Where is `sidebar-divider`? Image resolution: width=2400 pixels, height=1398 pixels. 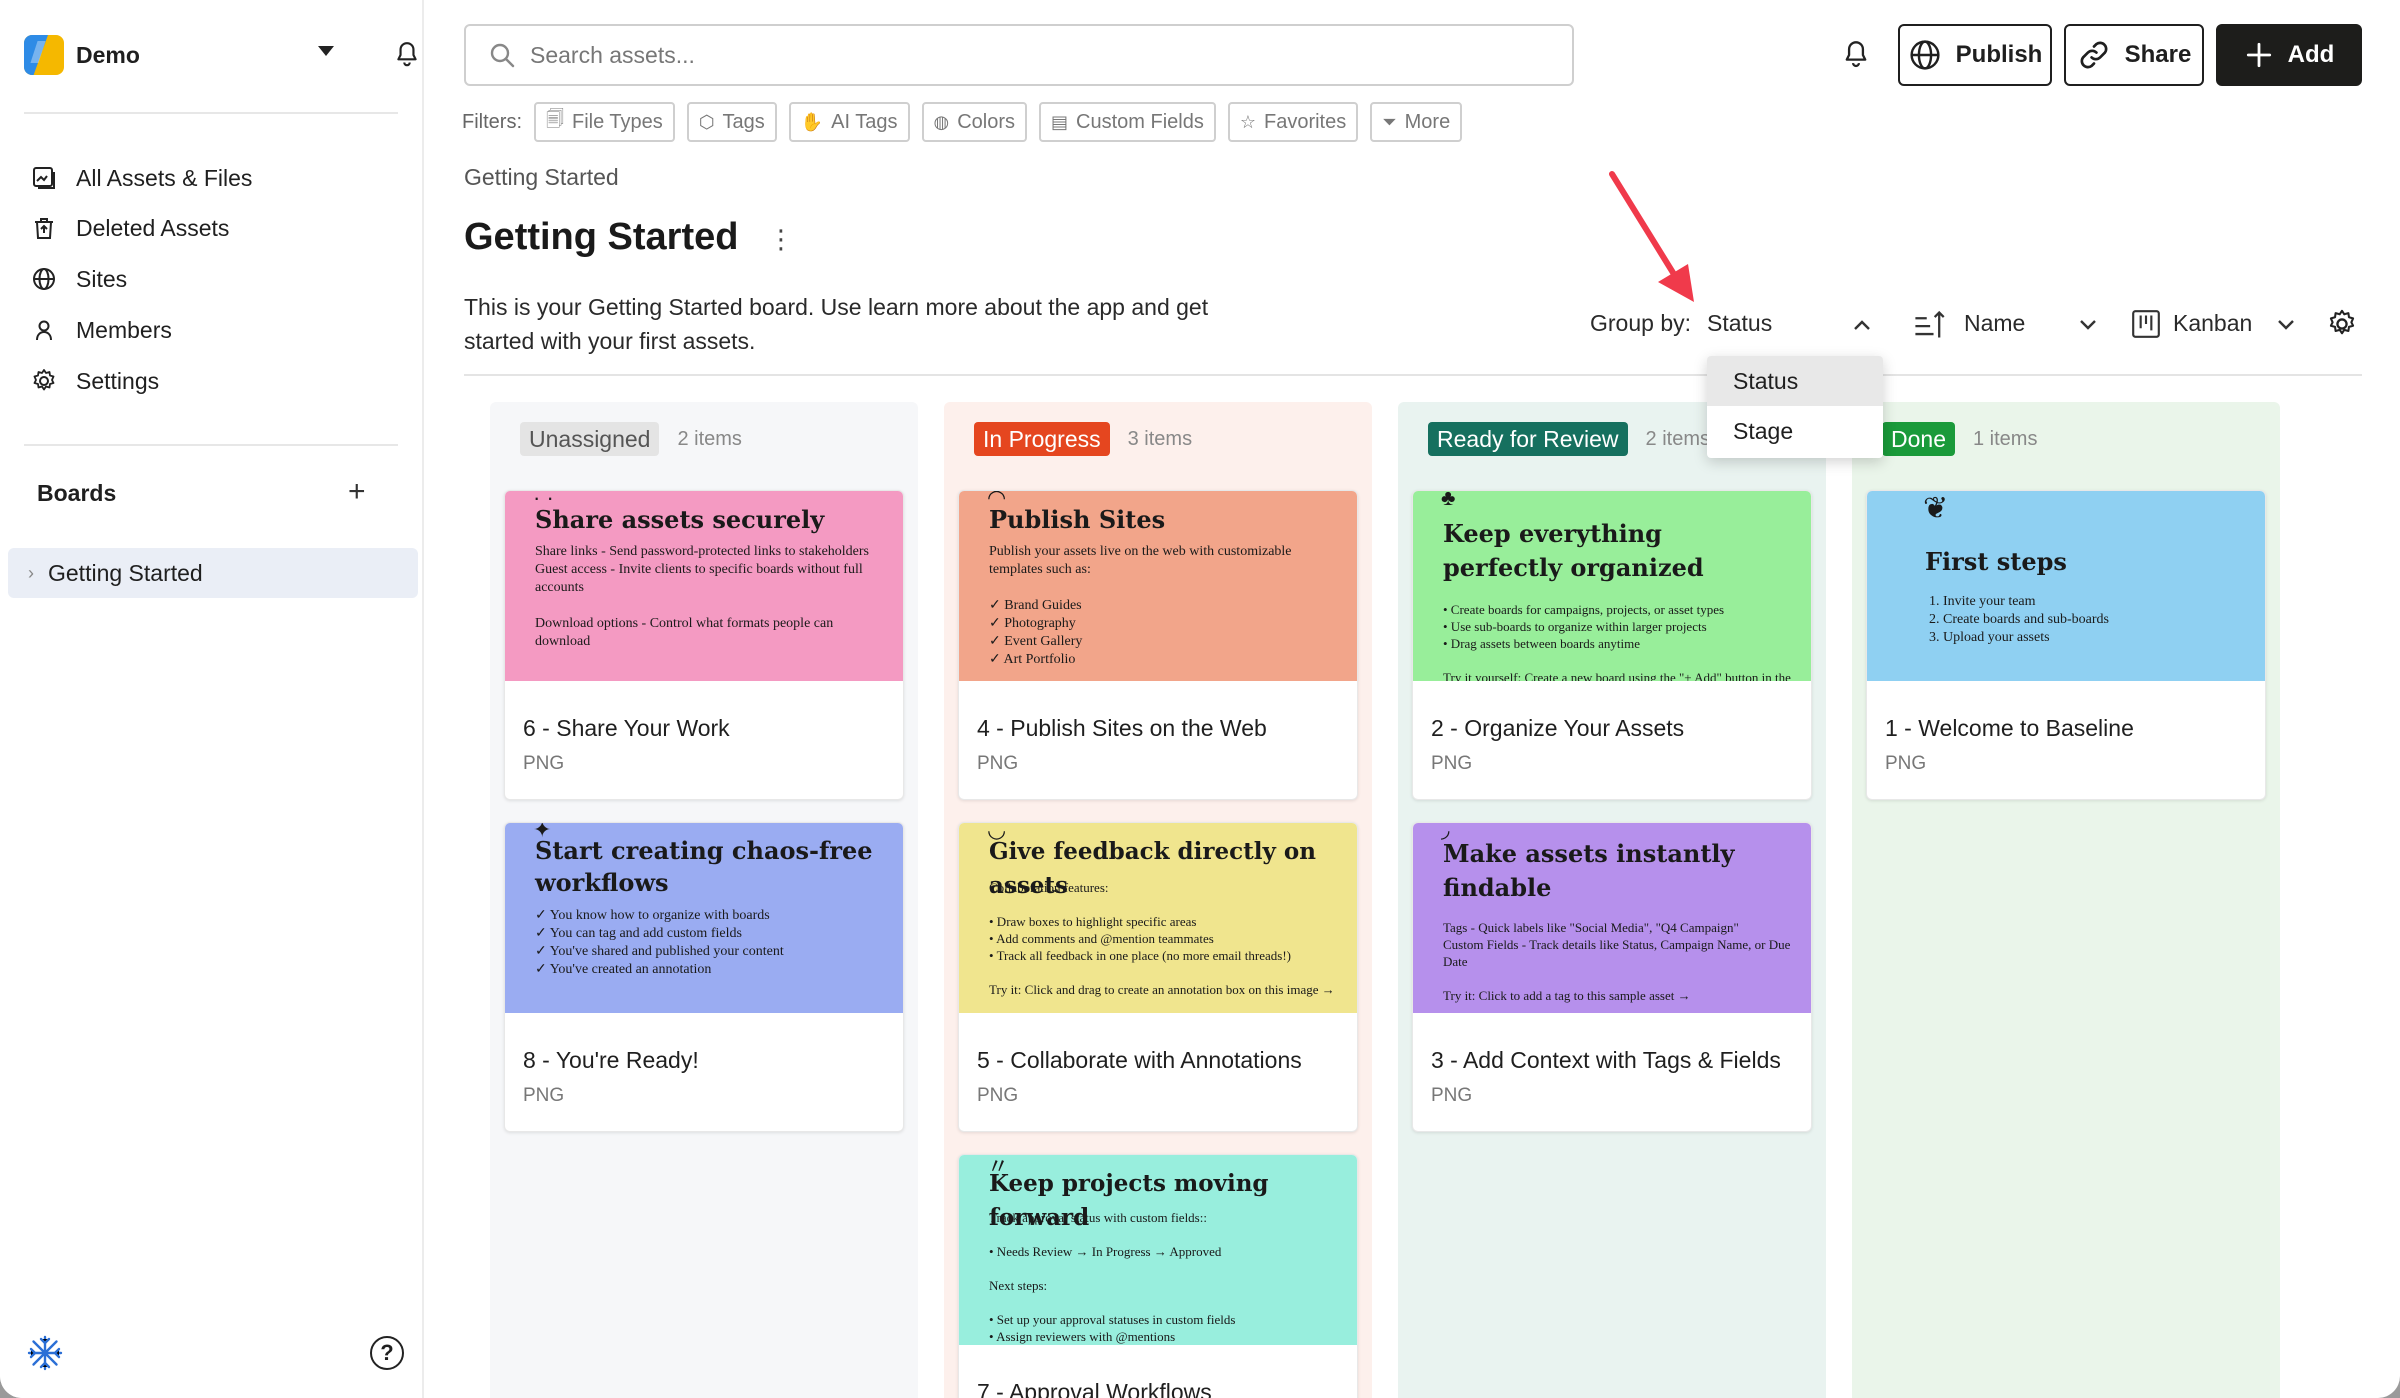
sidebar-divider is located at coordinates (211, 445).